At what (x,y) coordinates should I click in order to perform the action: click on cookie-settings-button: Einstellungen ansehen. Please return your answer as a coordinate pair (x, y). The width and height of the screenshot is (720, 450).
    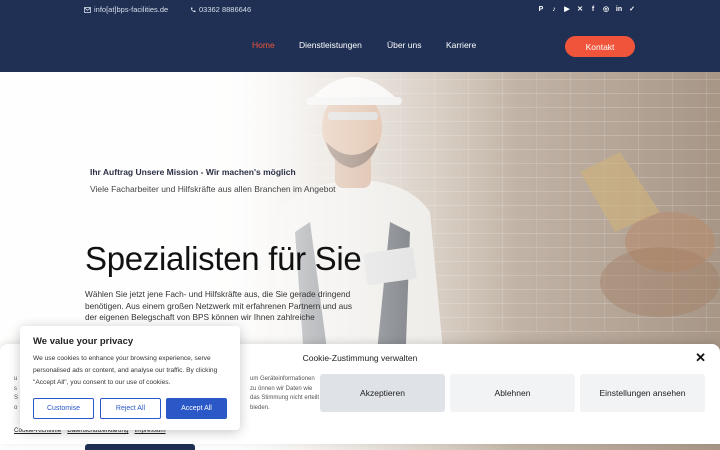
    Looking at the image, I should click on (642, 393).